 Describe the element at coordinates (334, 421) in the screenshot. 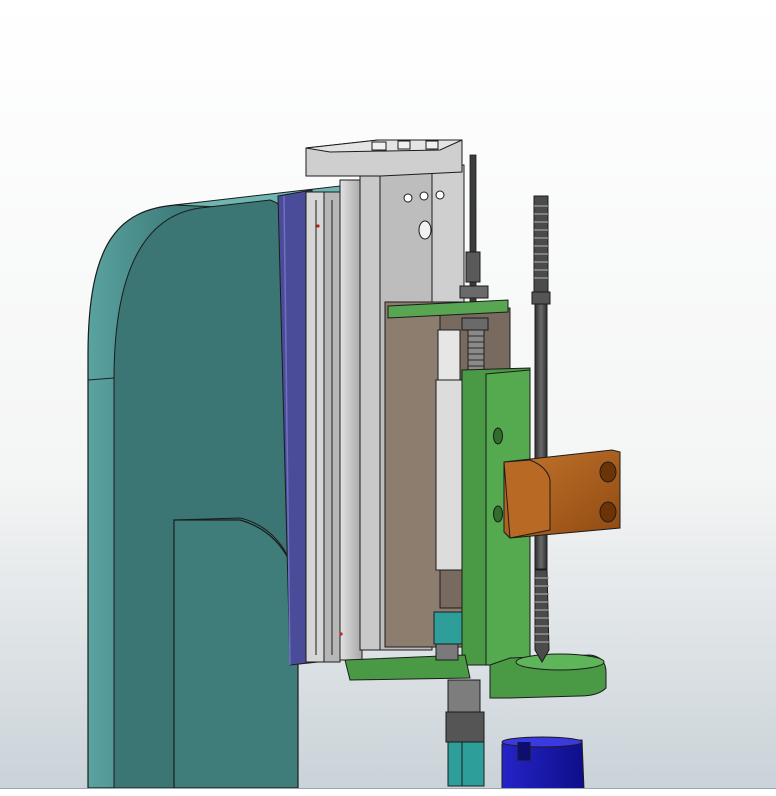

I see `slide-rail` at that location.